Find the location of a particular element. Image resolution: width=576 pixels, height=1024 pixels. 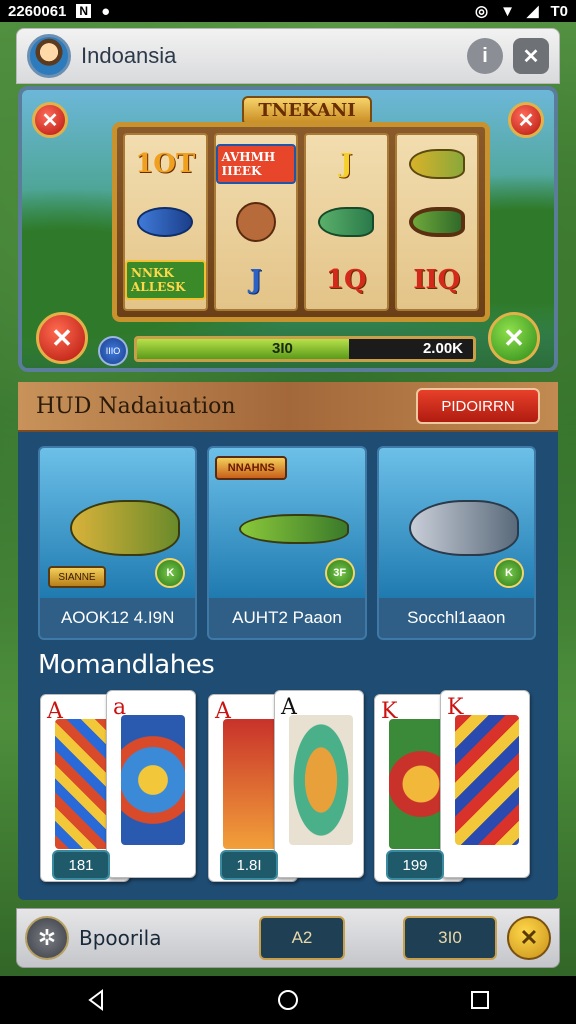

recents-icon is located at coordinates (480, 1000).